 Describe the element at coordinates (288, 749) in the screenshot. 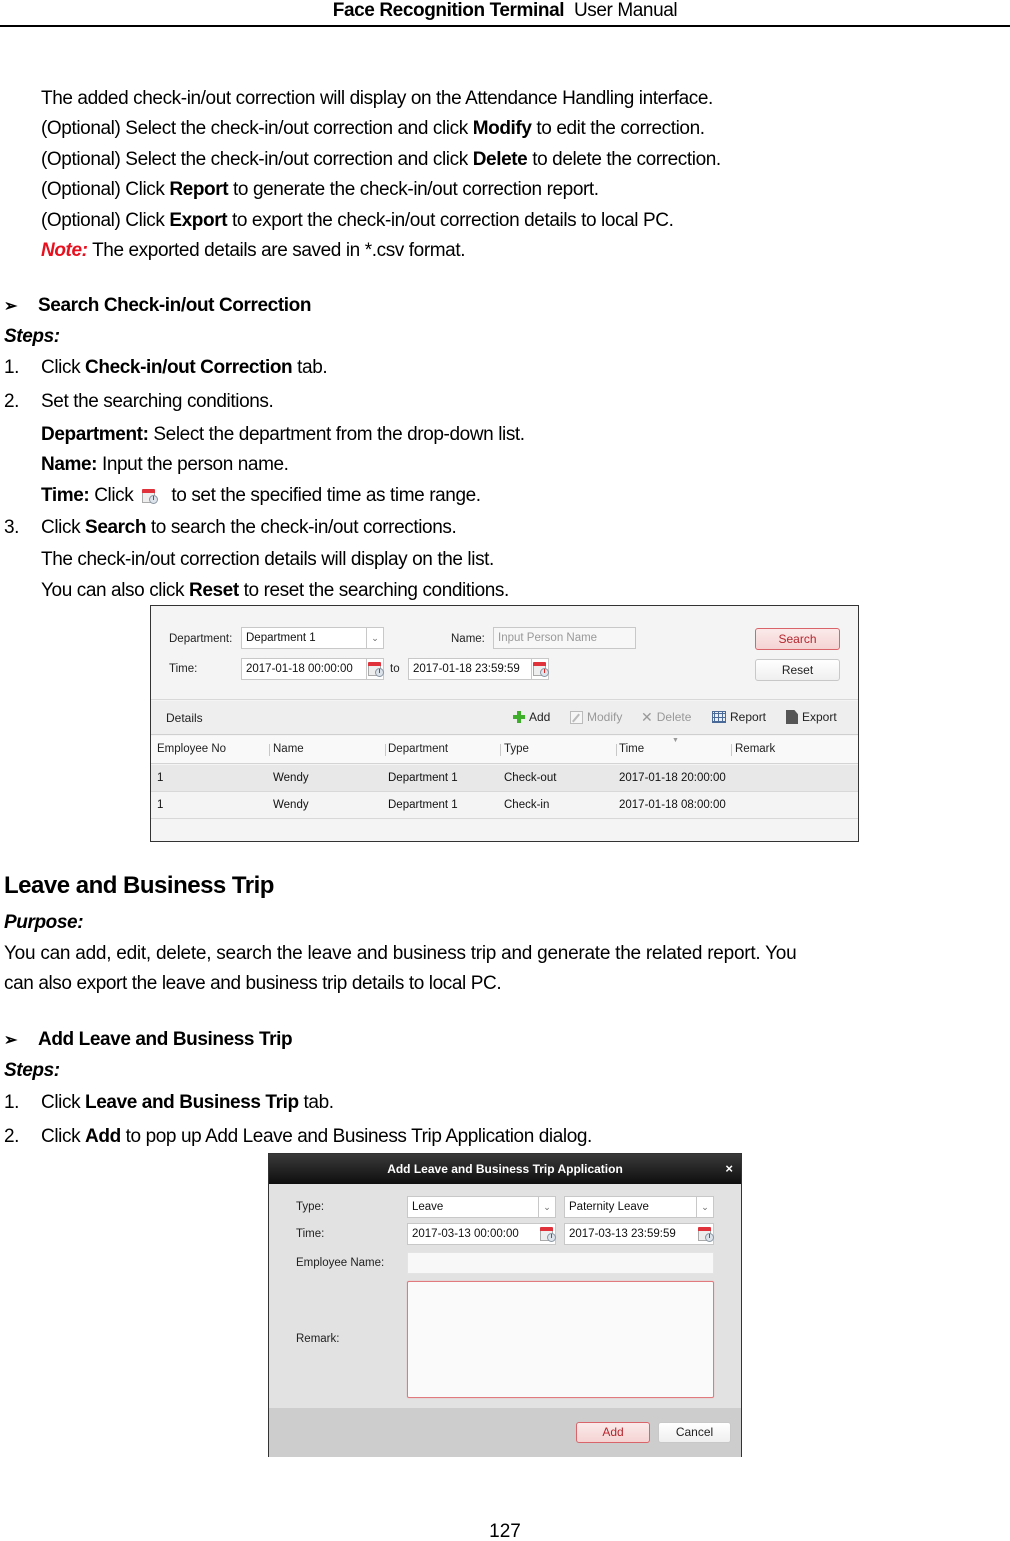

I see `column-header: Name` at that location.